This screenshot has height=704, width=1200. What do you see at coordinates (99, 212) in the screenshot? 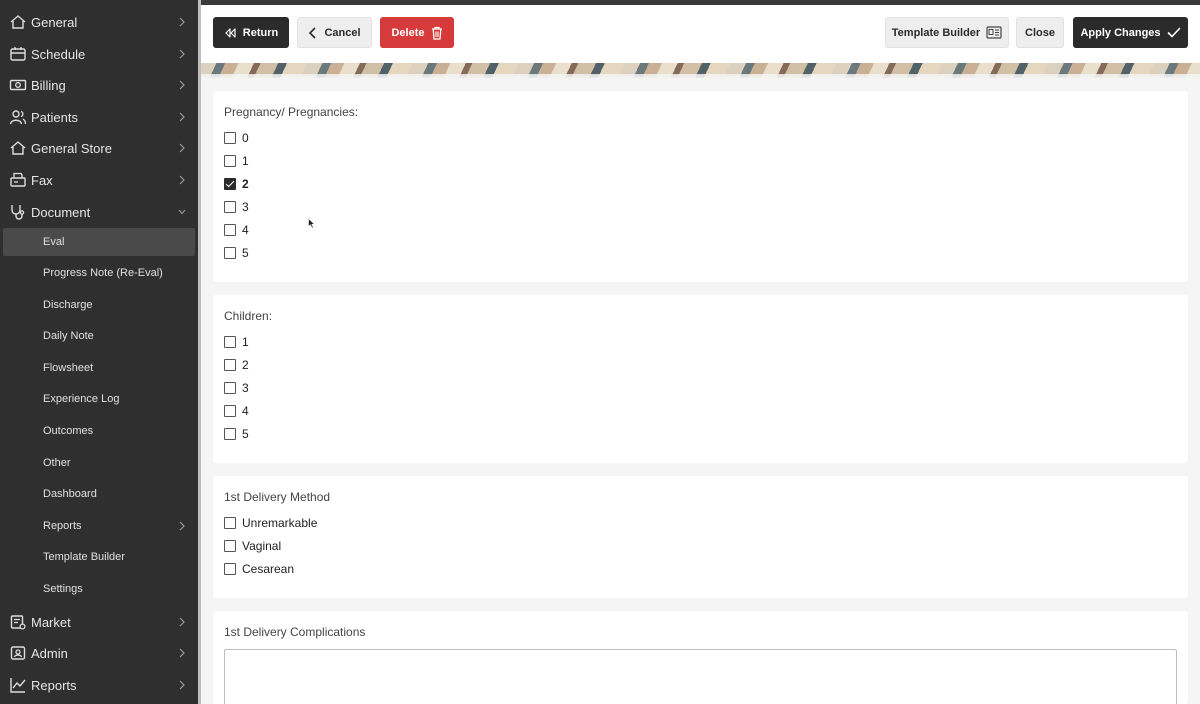
I see `sidebar-item-document: Document` at bounding box center [99, 212].